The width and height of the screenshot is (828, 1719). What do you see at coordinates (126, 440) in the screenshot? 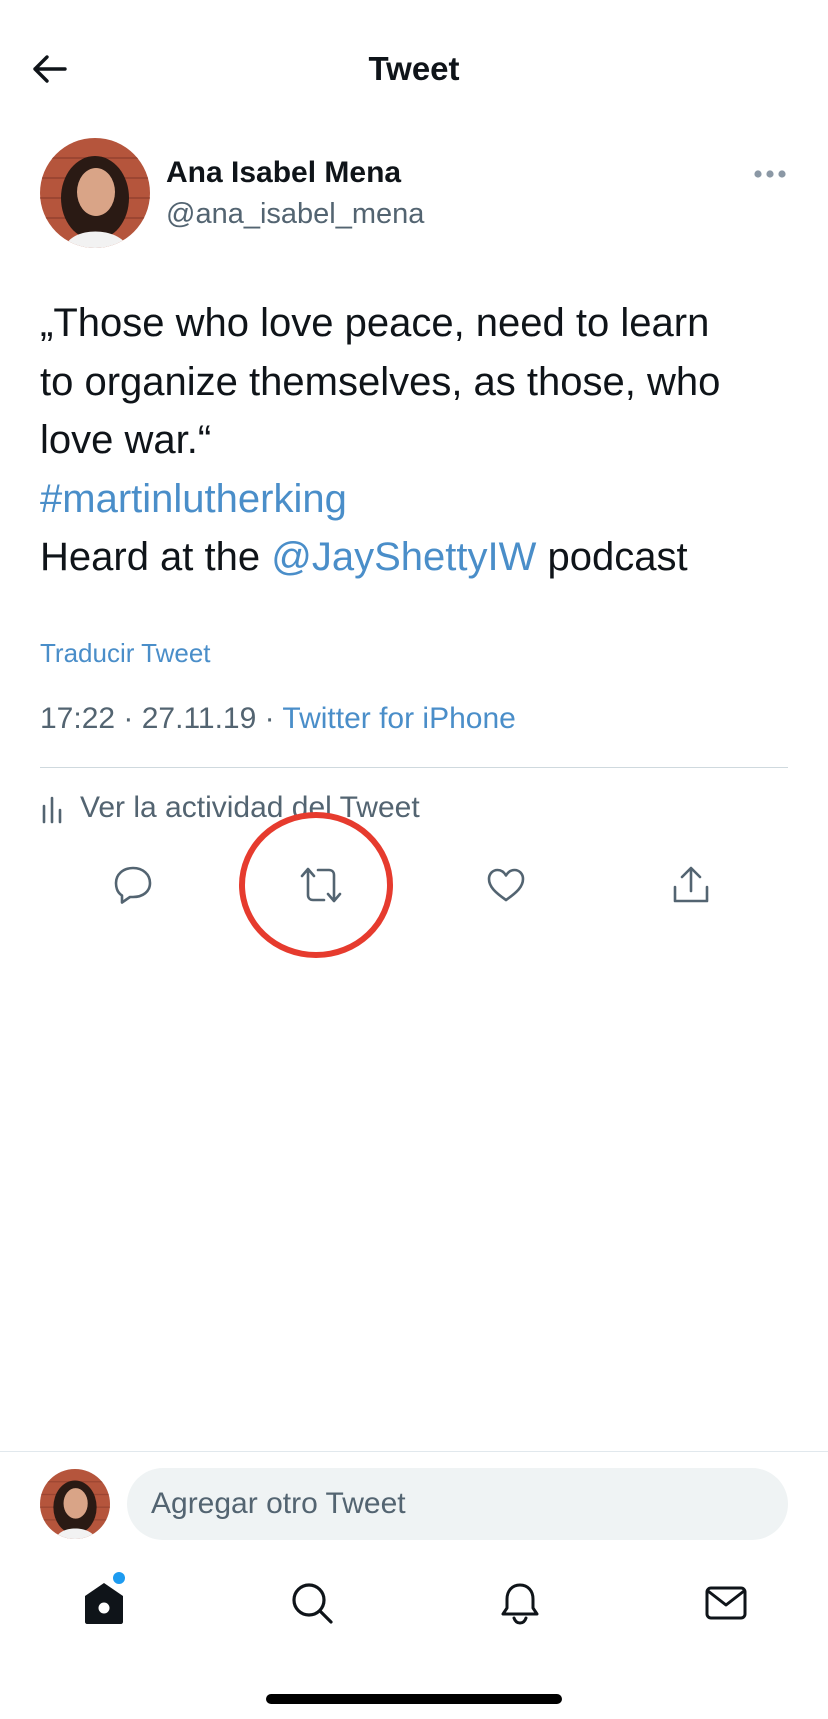
I see `tweet-text-line: love war.“` at bounding box center [126, 440].